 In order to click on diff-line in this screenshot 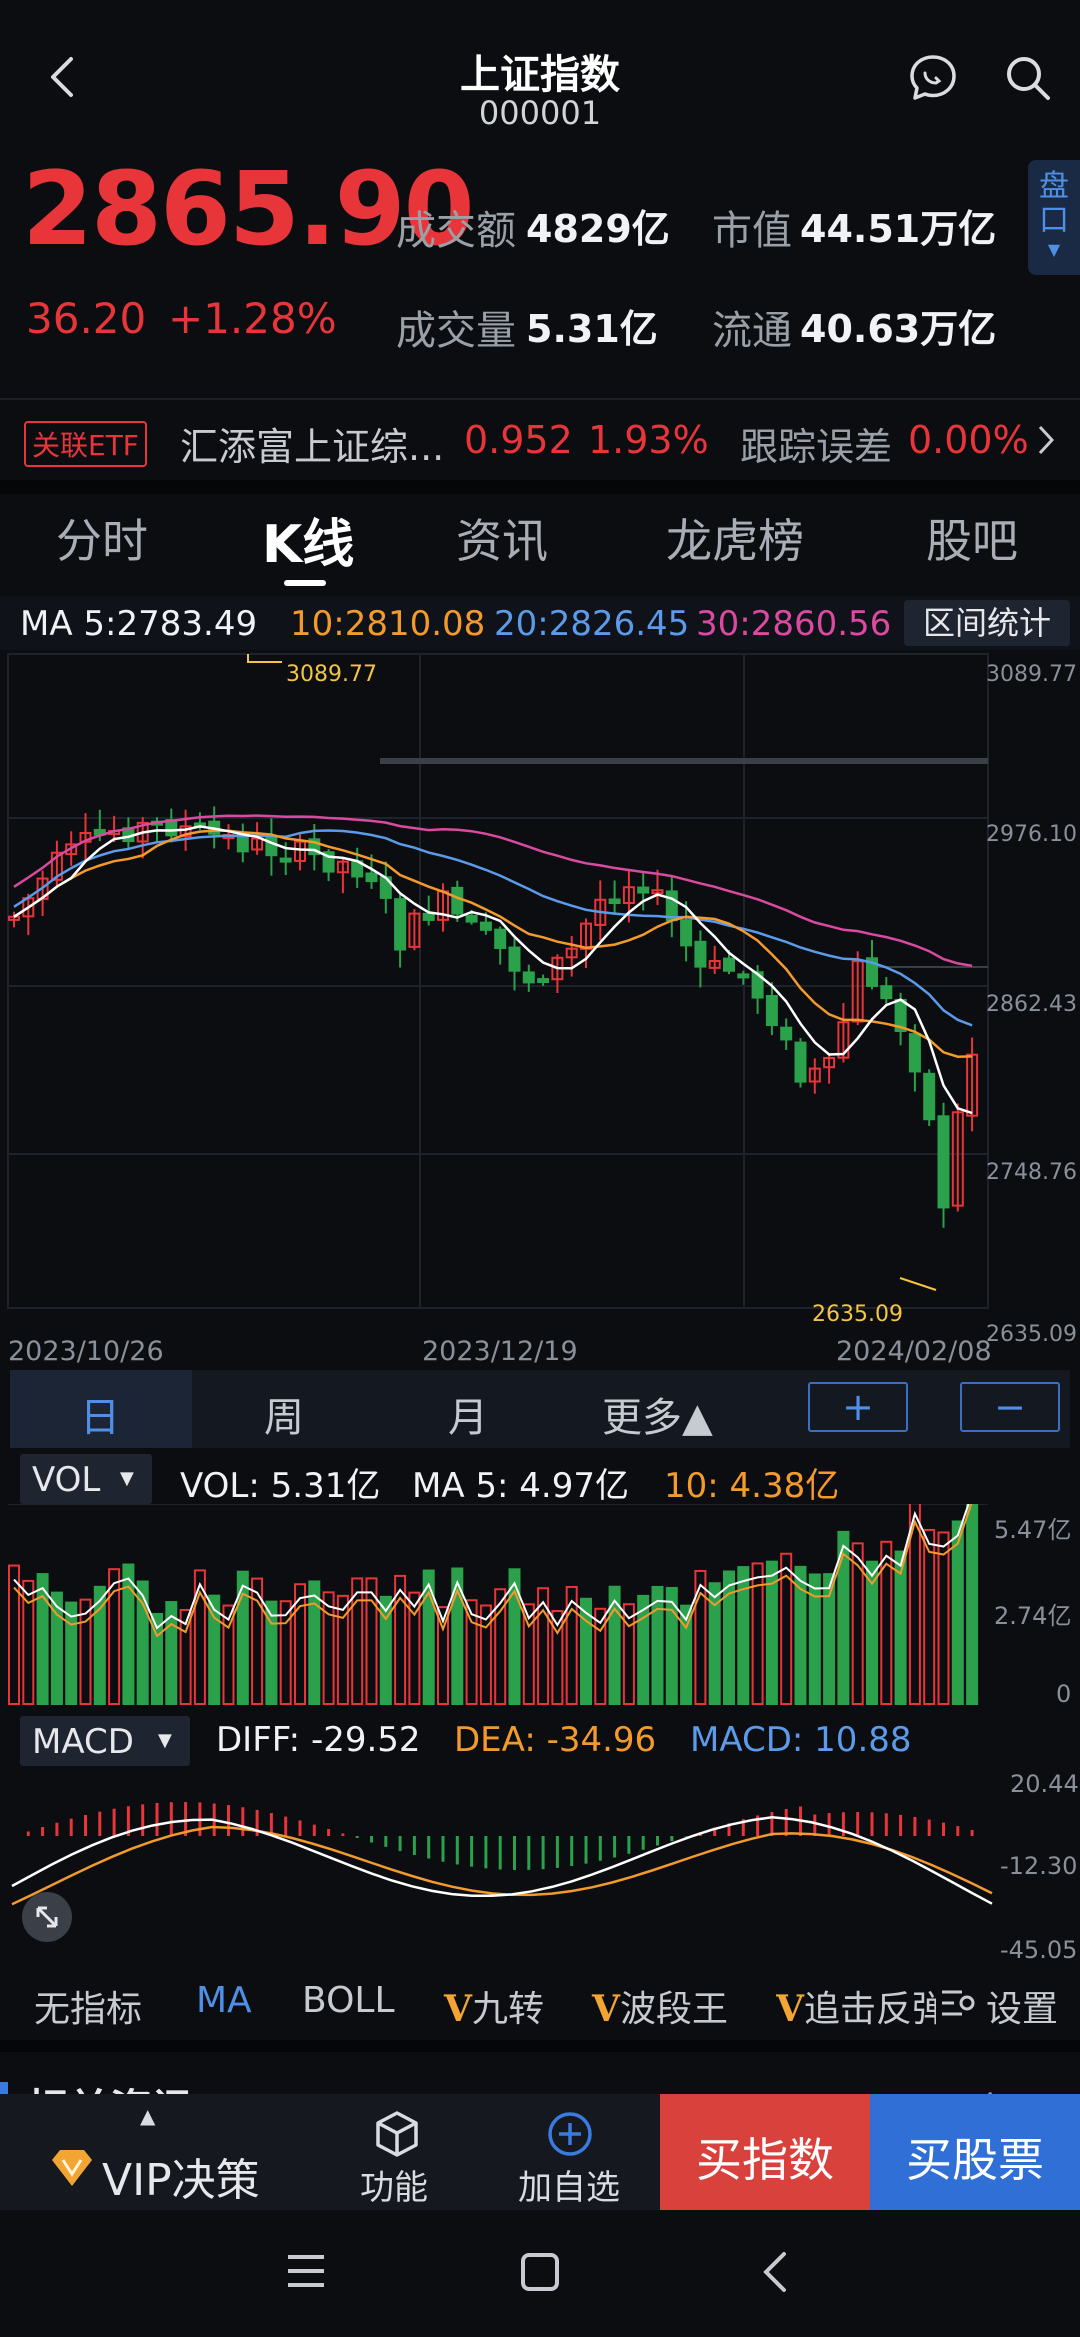, I will do `click(502, 1860)`.